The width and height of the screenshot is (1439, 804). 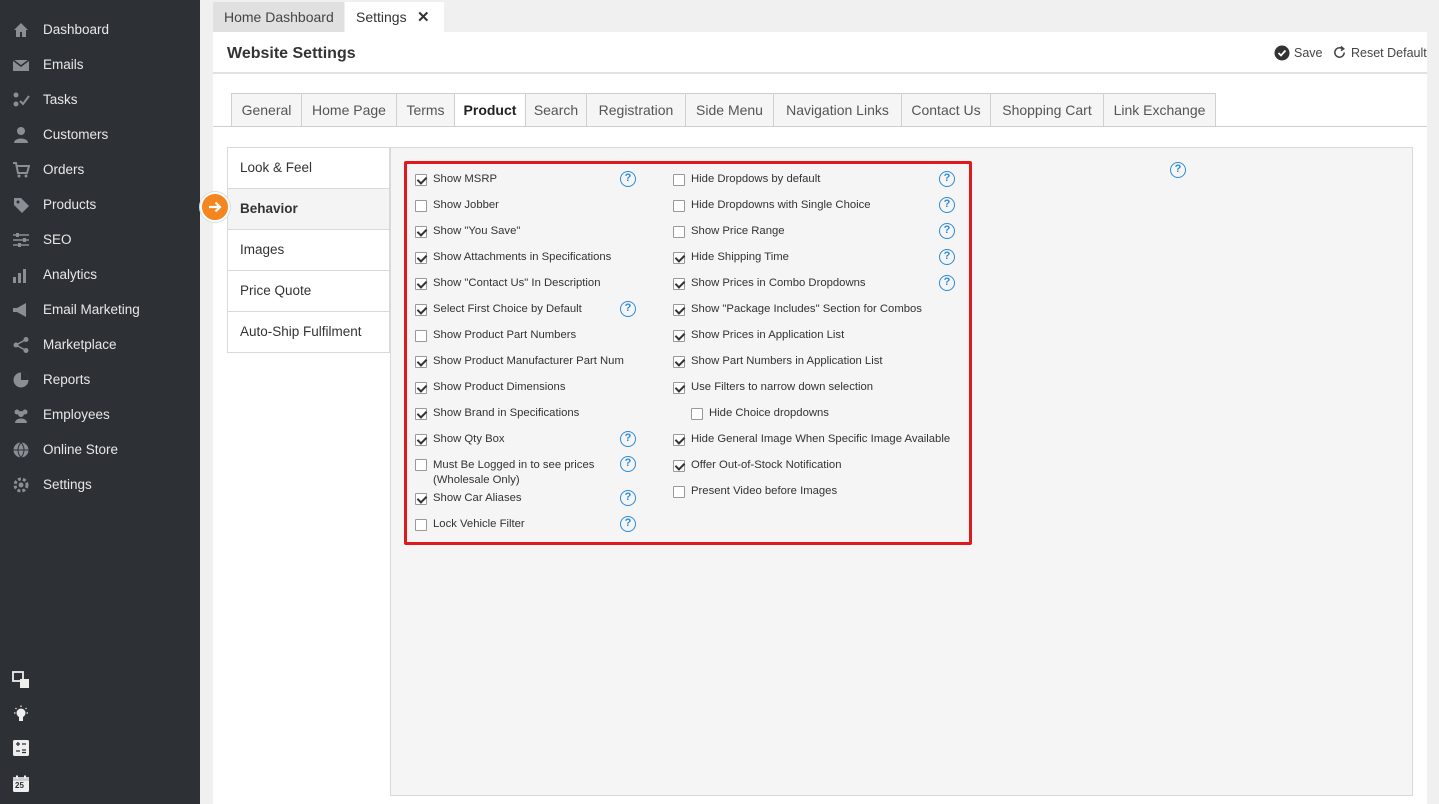 I want to click on sidebar-item-orders: Orders, so click(x=100, y=169).